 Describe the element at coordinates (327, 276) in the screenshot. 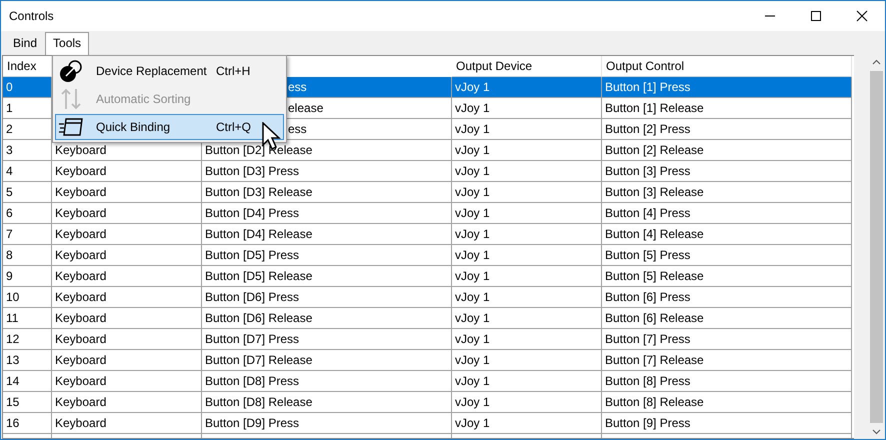

I see `table-cell: Button [D5] Release` at that location.